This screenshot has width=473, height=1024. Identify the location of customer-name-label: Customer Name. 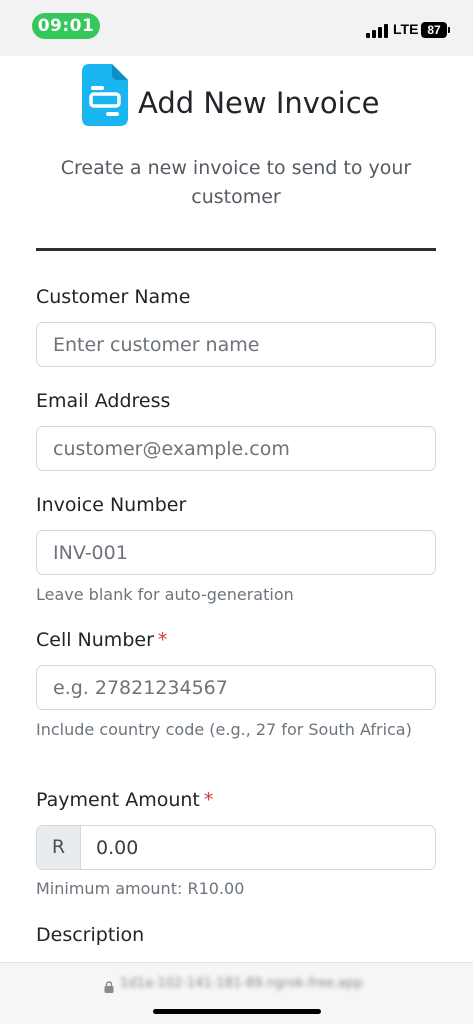
(113, 297).